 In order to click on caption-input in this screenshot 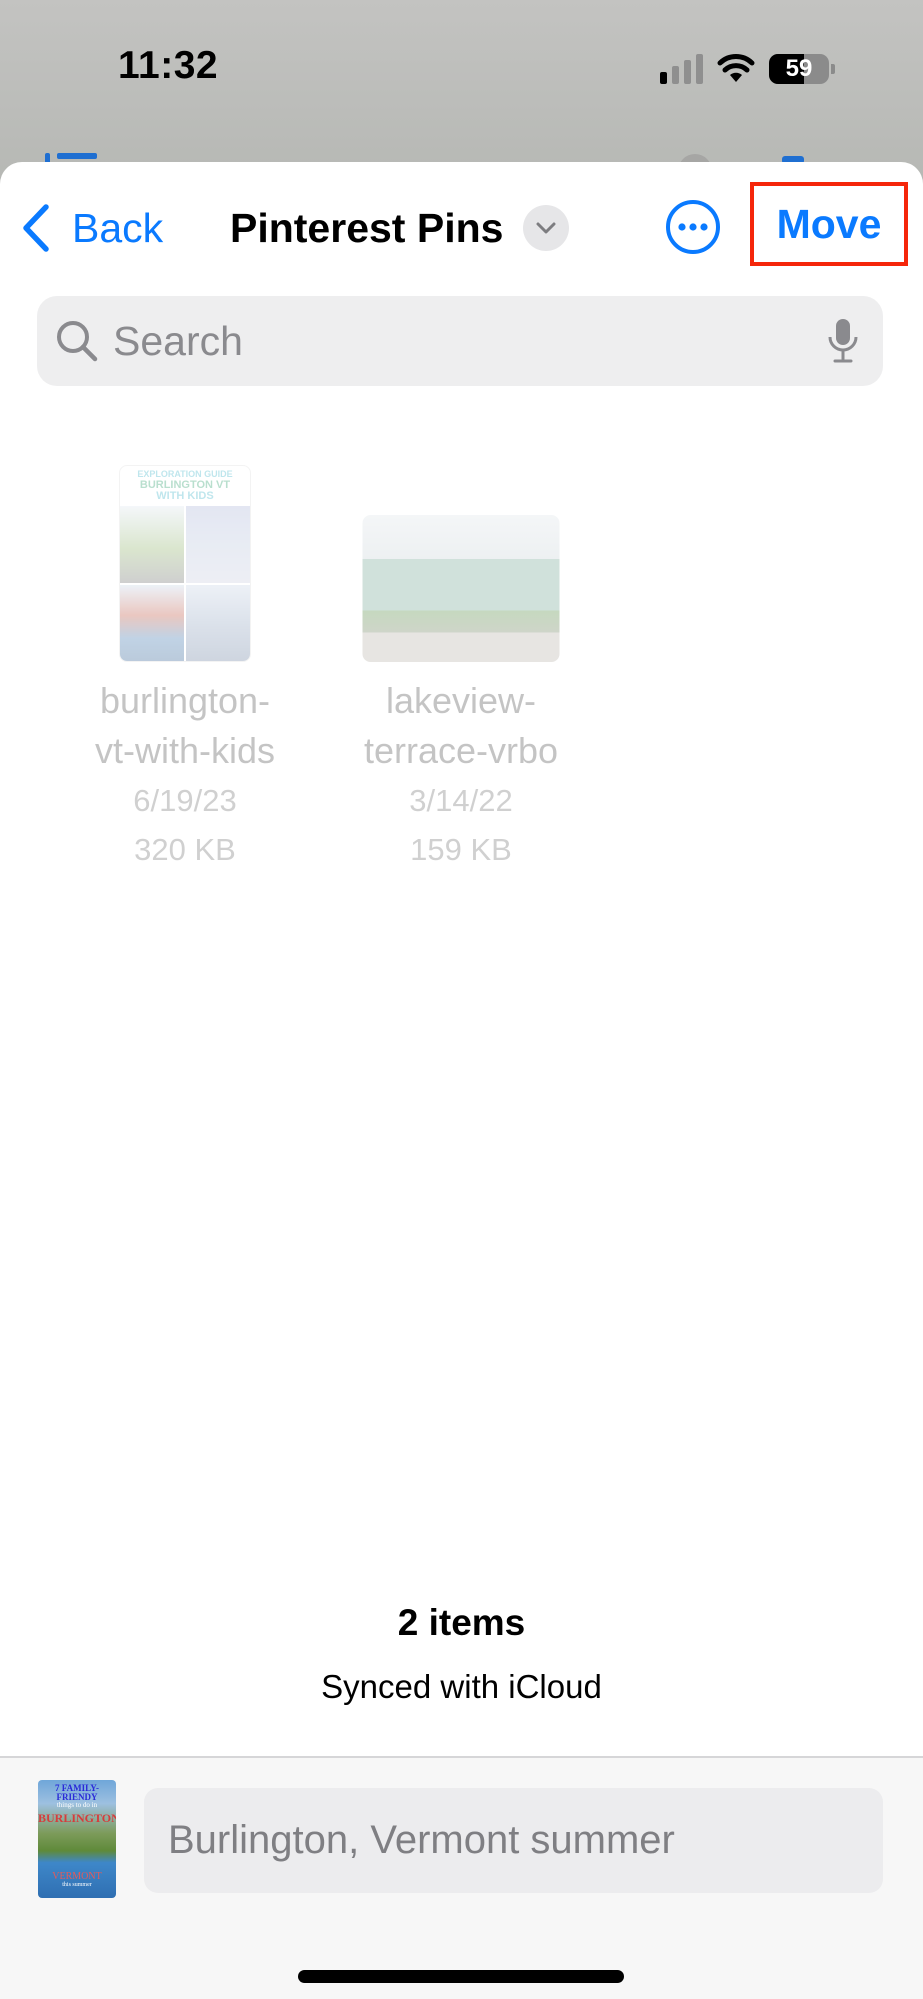, I will do `click(513, 1840)`.